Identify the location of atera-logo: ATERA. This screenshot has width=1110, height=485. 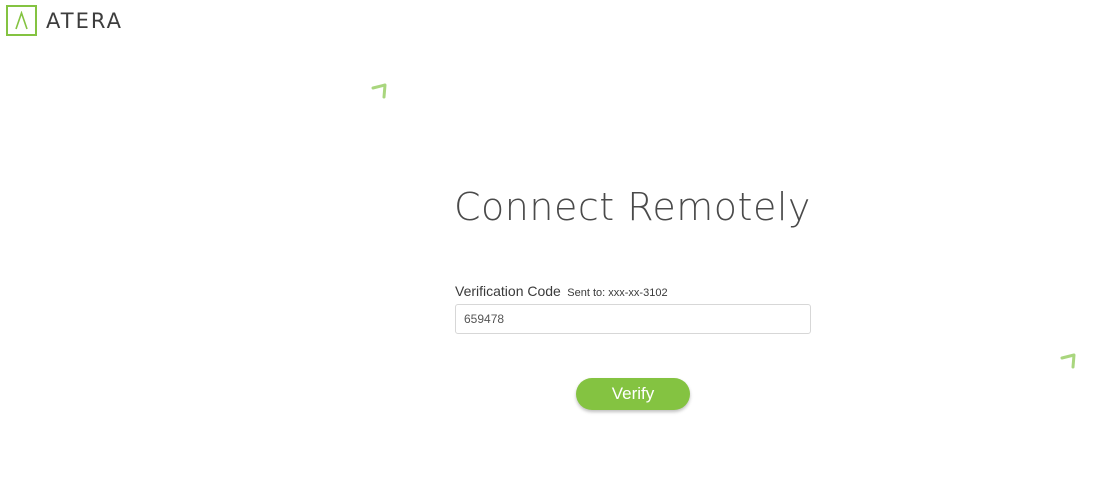
(64, 20).